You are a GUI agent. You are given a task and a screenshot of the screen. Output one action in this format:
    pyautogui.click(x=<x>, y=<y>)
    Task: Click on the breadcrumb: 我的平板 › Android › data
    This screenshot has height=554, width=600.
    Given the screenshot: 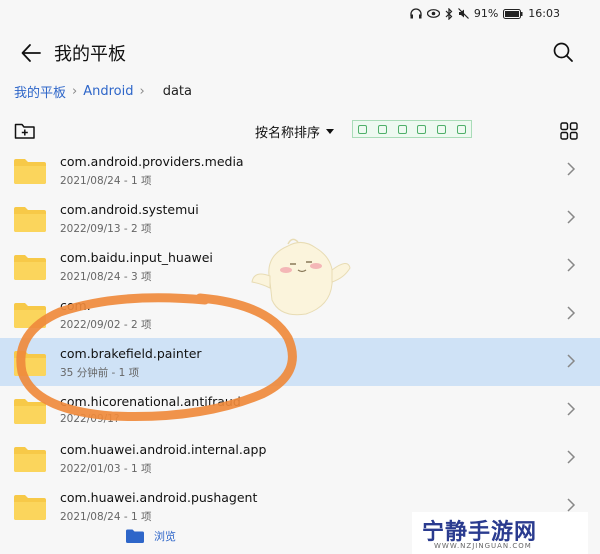 What is the action you would take?
    pyautogui.click(x=103, y=91)
    